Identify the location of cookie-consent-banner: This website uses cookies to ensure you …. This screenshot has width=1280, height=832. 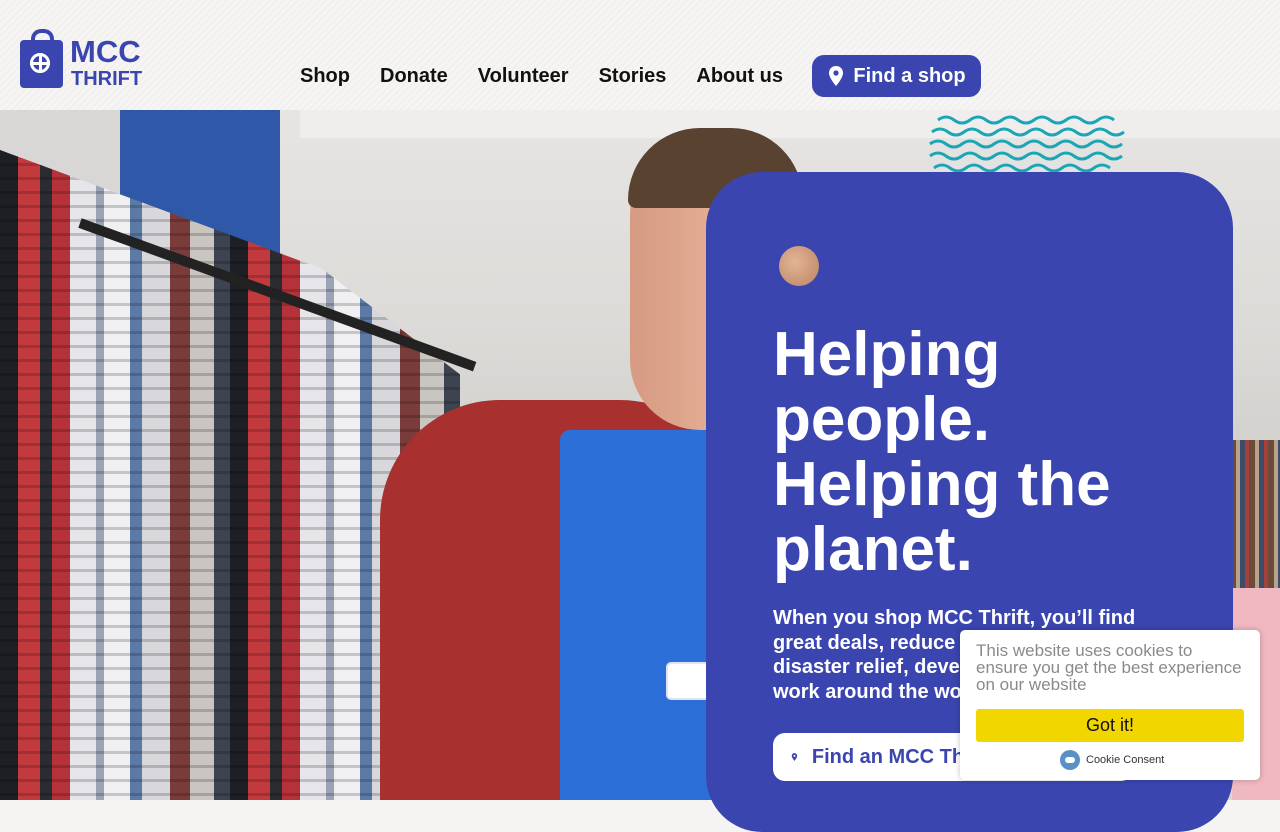
(1110, 705).